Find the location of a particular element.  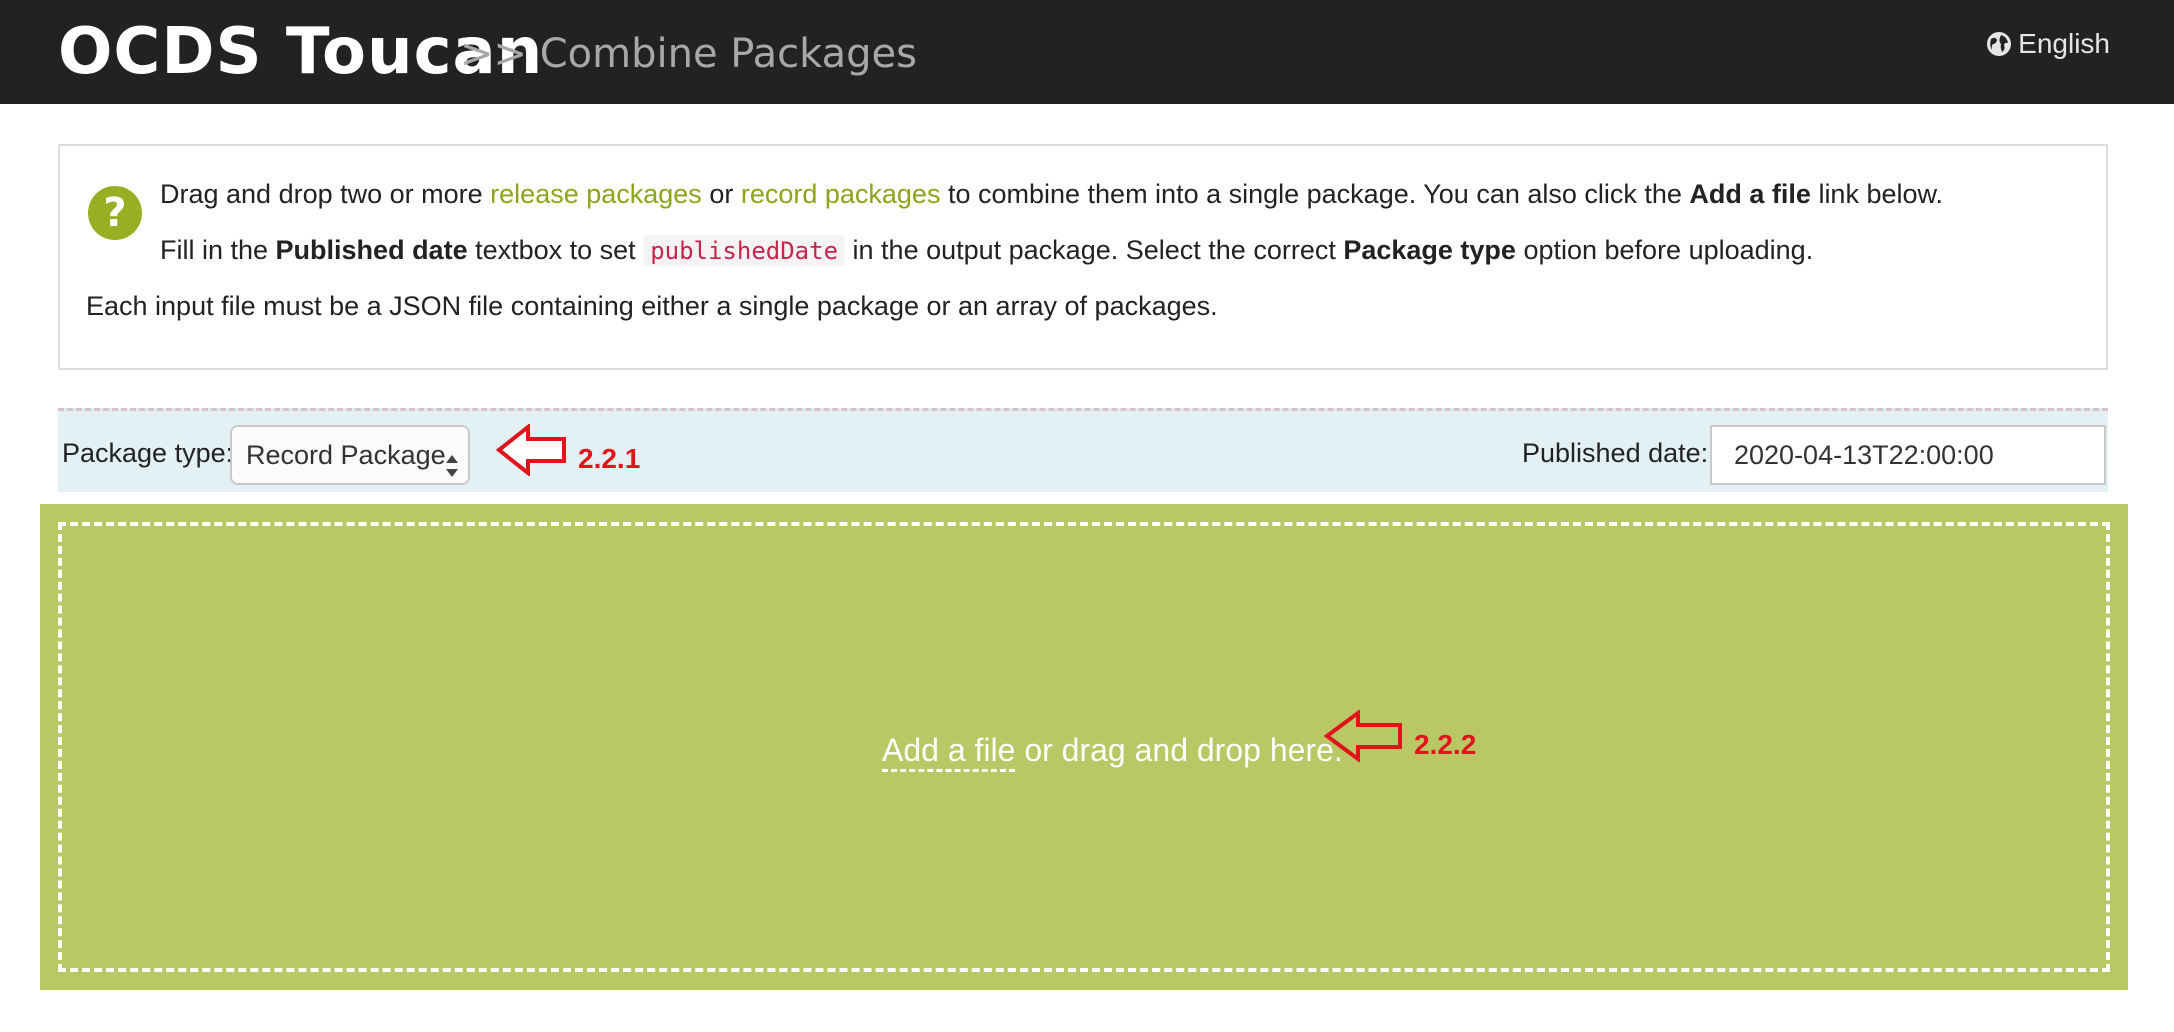

help-bold-text: Package type is located at coordinates (1429, 250).